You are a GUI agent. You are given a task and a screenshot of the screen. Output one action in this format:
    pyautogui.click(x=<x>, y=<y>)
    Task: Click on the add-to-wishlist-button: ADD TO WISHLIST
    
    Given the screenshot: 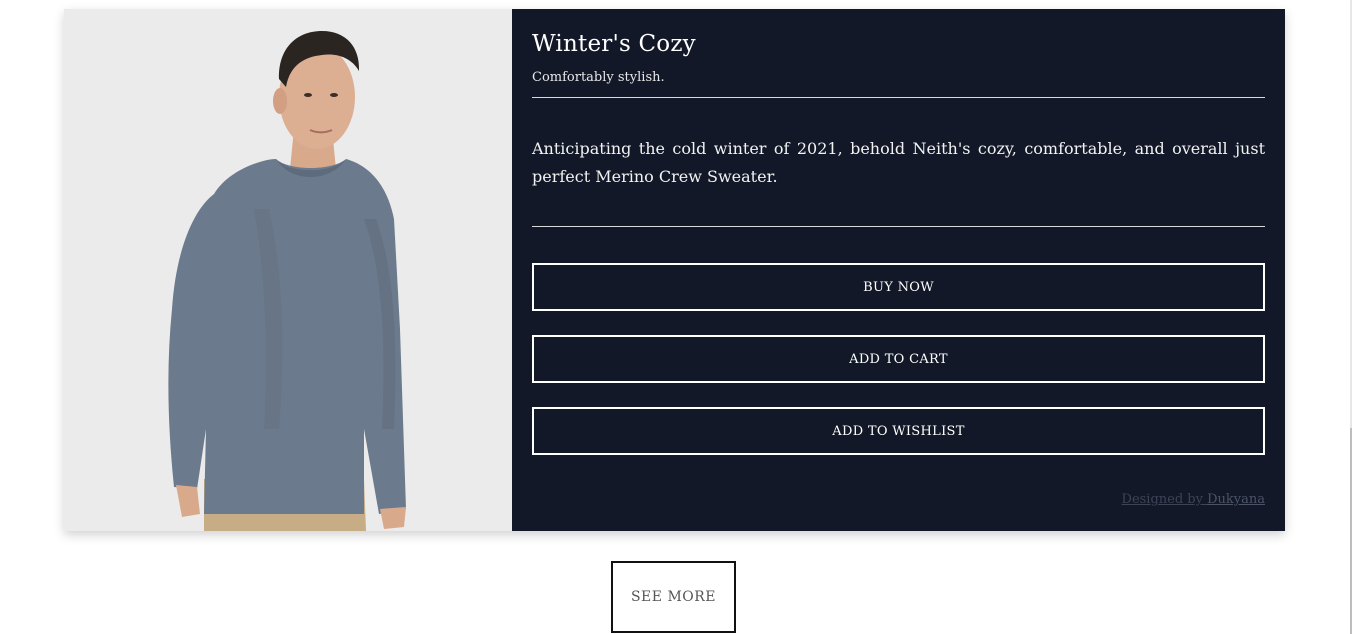 What is the action you would take?
    pyautogui.click(x=898, y=431)
    